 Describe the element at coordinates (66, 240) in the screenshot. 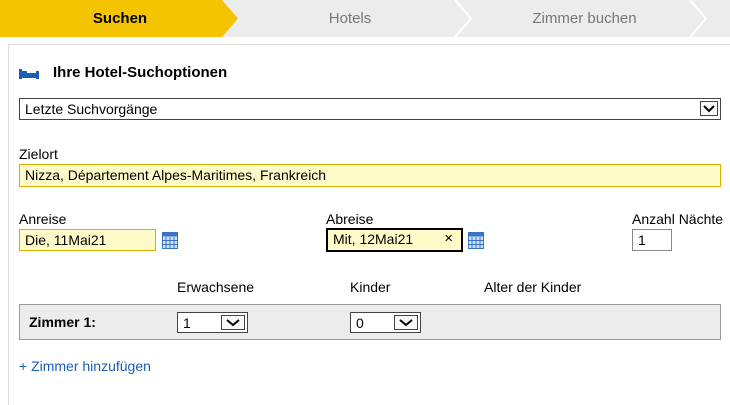

I see `checkin-value: Die, 11Mai21` at that location.